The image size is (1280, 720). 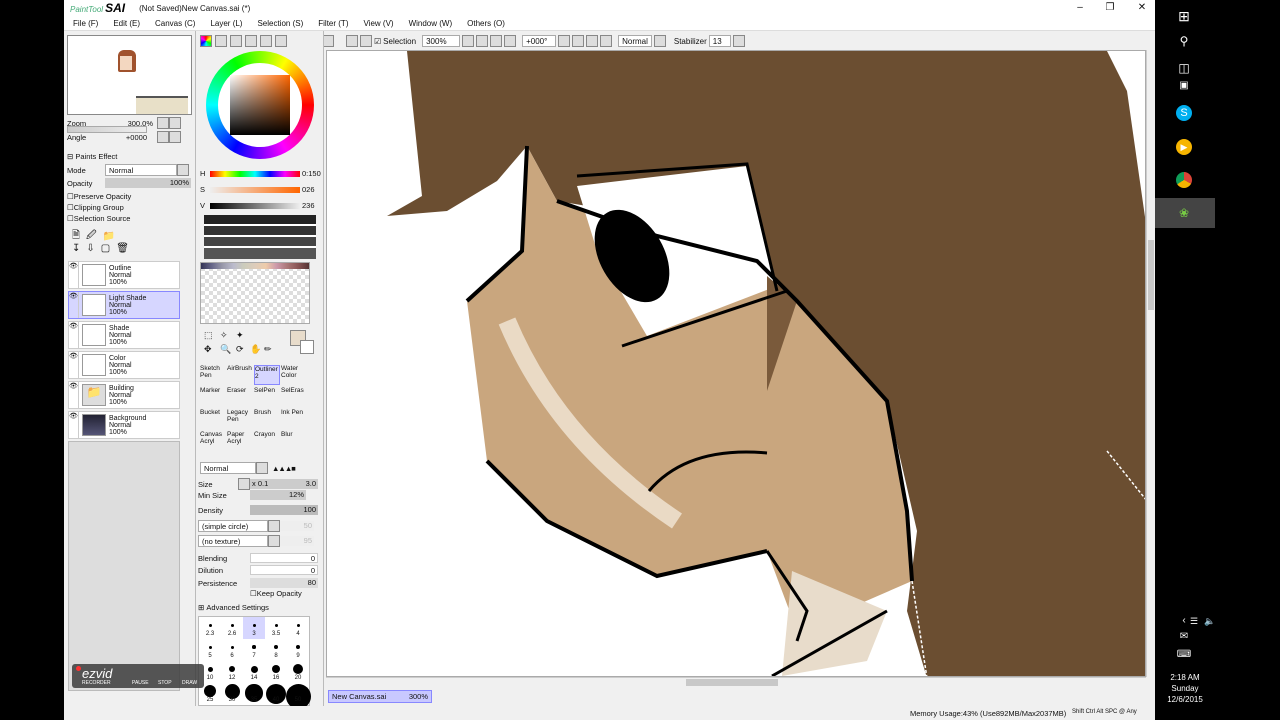 What do you see at coordinates (254, 672) in the screenshot?
I see `brush-size-preset: 14` at bounding box center [254, 672].